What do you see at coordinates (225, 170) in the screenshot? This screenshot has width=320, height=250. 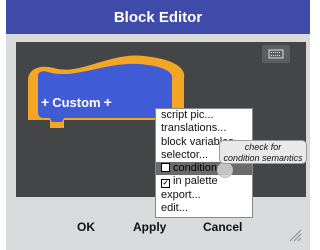 I see `touch-cursor-indicator` at bounding box center [225, 170].